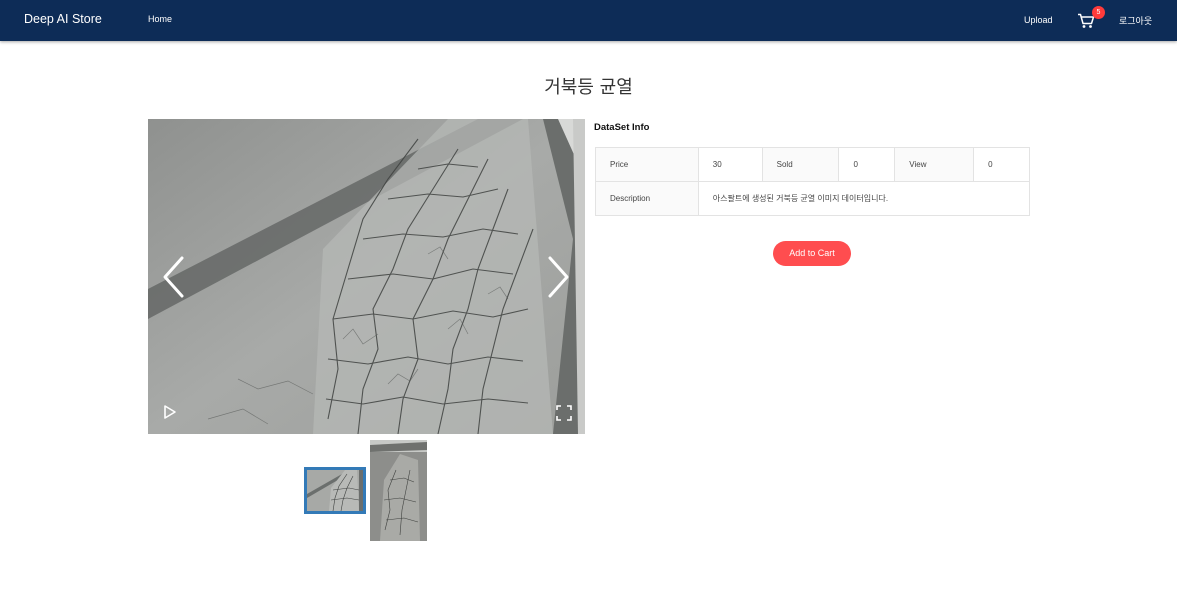 The width and height of the screenshot is (1177, 593). Describe the element at coordinates (867, 164) in the screenshot. I see `sold-value: 0` at that location.